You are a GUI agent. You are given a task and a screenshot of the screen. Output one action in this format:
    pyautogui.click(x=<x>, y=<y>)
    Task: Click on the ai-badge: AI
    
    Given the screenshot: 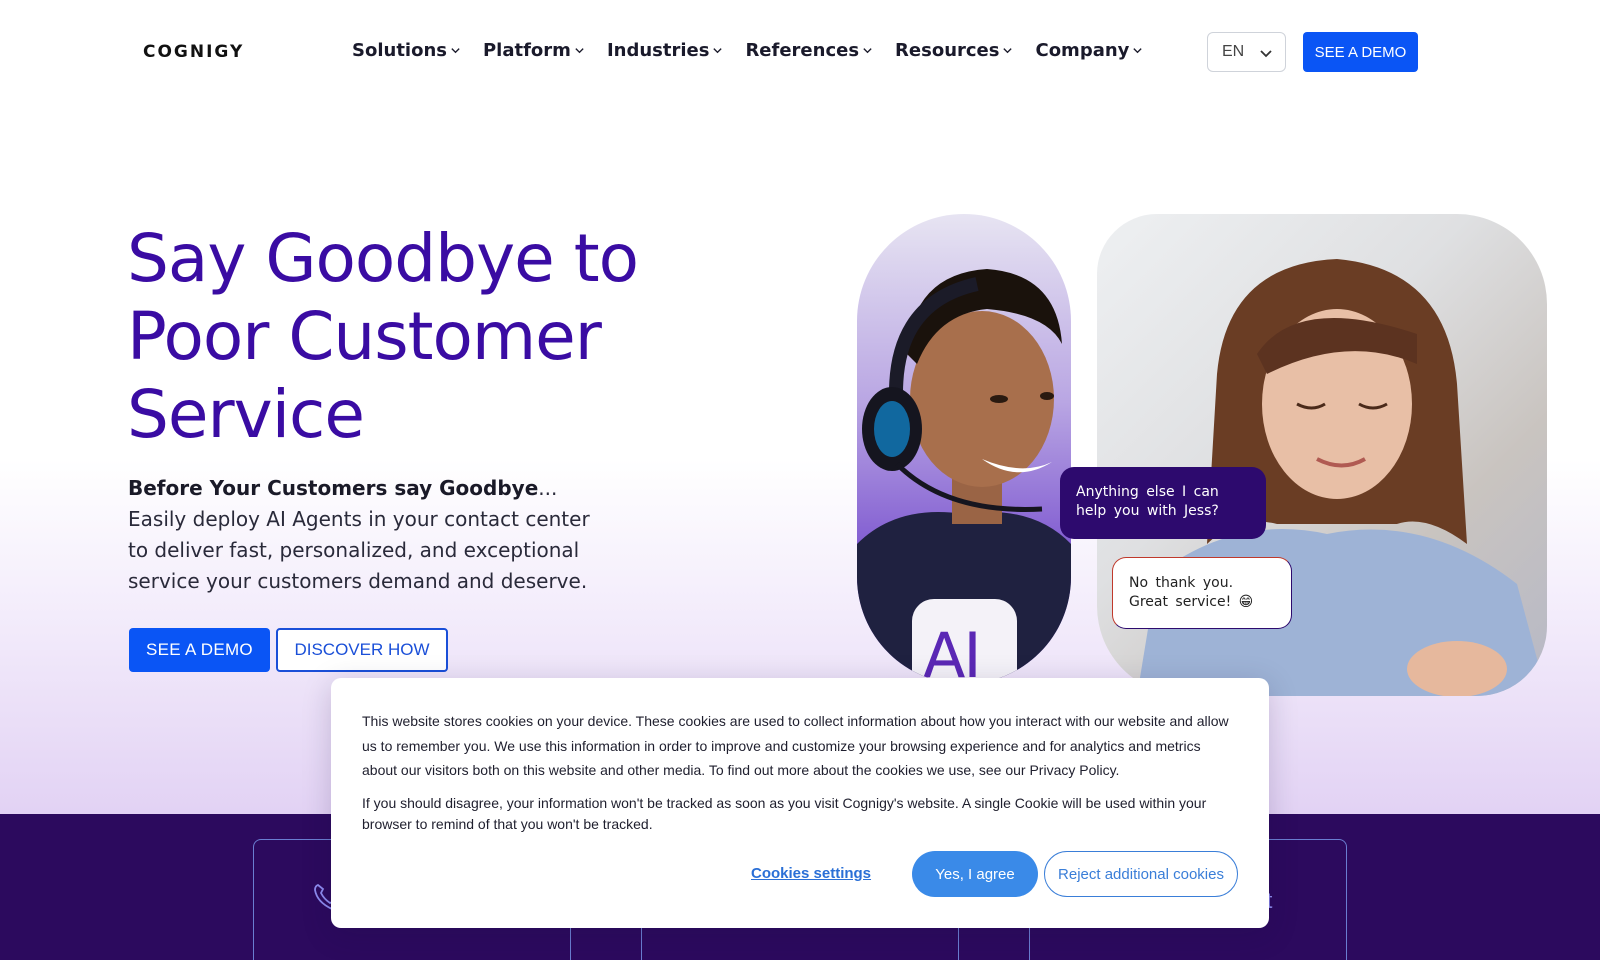 What is the action you would take?
    pyautogui.click(x=952, y=651)
    